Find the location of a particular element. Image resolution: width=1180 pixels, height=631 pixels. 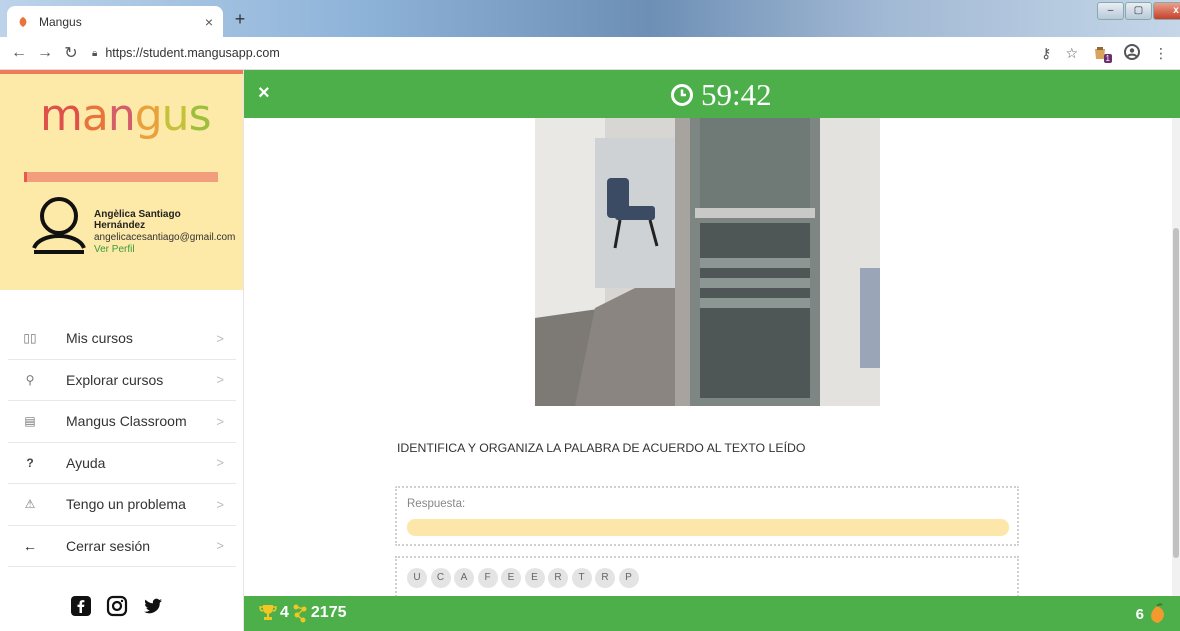

search-icon: ⚲ is located at coordinates (30, 379).